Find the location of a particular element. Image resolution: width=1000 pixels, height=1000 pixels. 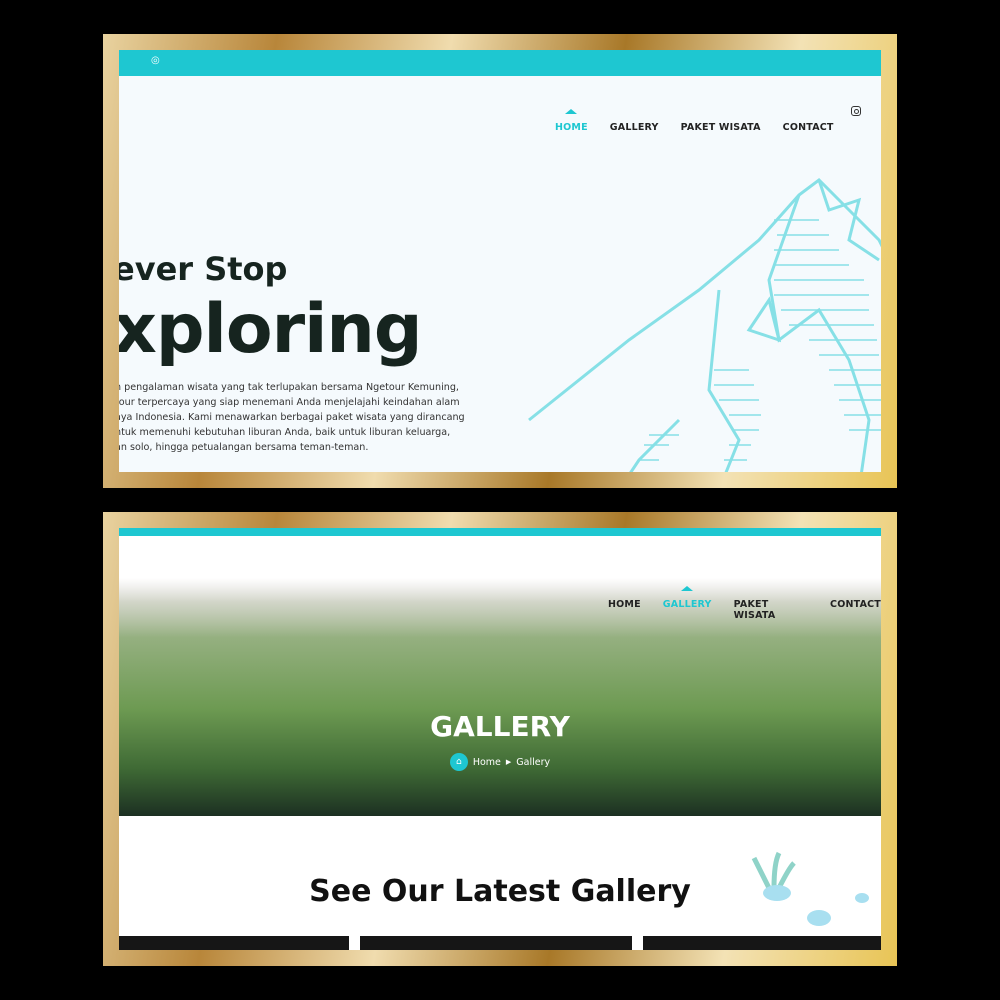

top-bar: ◎ is located at coordinates (500, 63).